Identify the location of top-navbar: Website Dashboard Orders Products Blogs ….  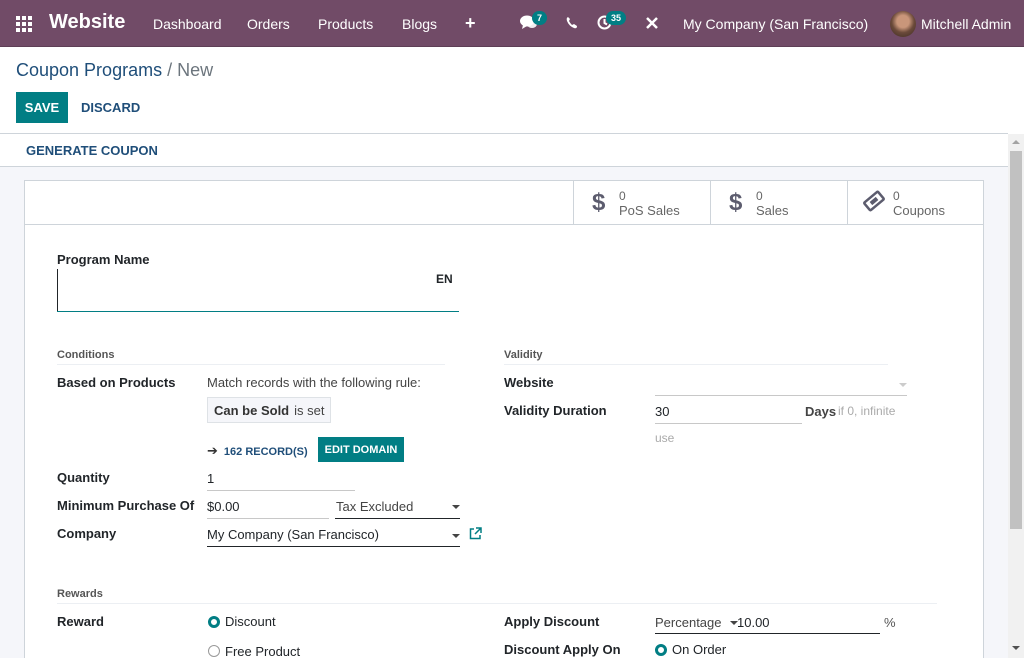
(512, 23).